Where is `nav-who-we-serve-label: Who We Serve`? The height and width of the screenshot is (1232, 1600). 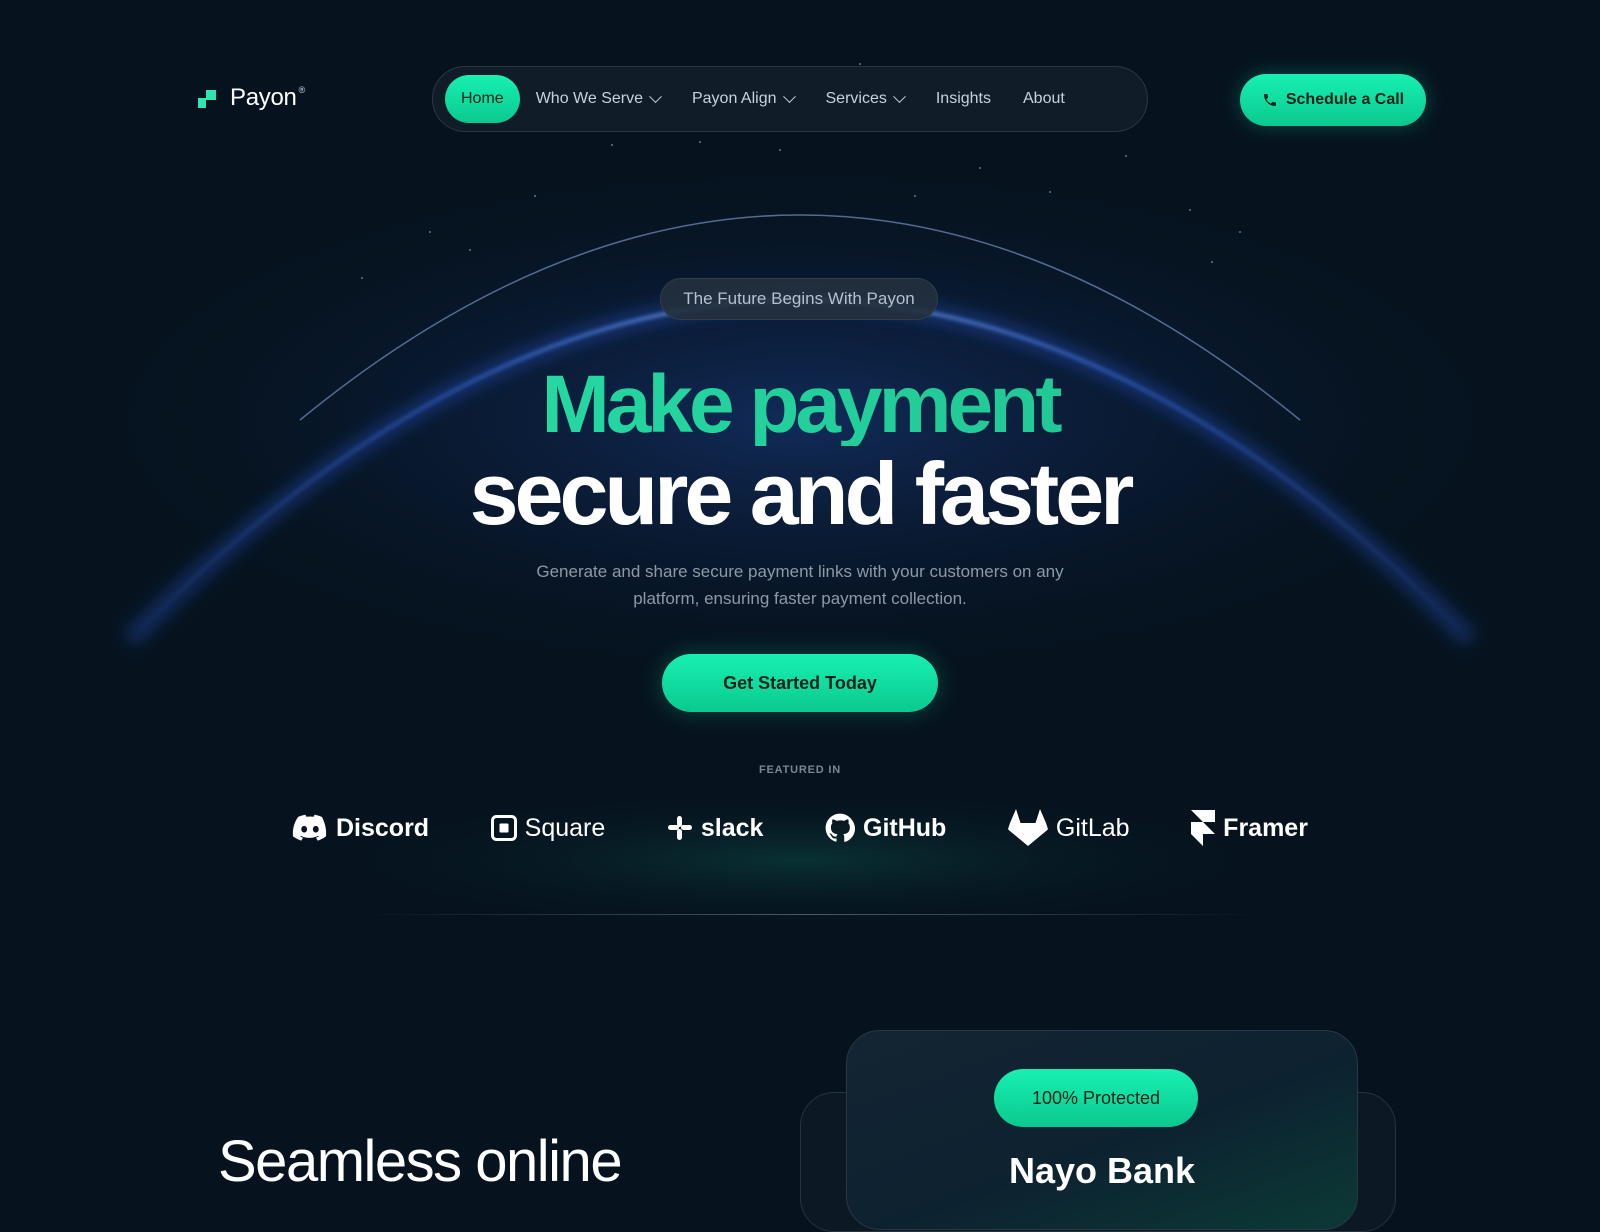 nav-who-we-serve-label: Who We Serve is located at coordinates (589, 98).